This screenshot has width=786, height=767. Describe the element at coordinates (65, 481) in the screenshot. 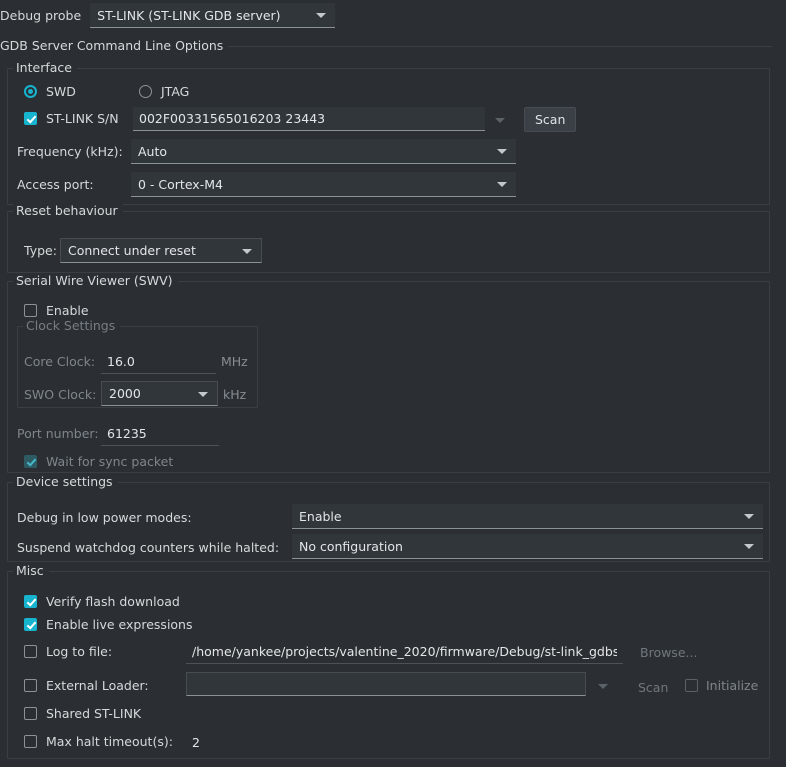

I see `device-settings-title: Device settings` at that location.